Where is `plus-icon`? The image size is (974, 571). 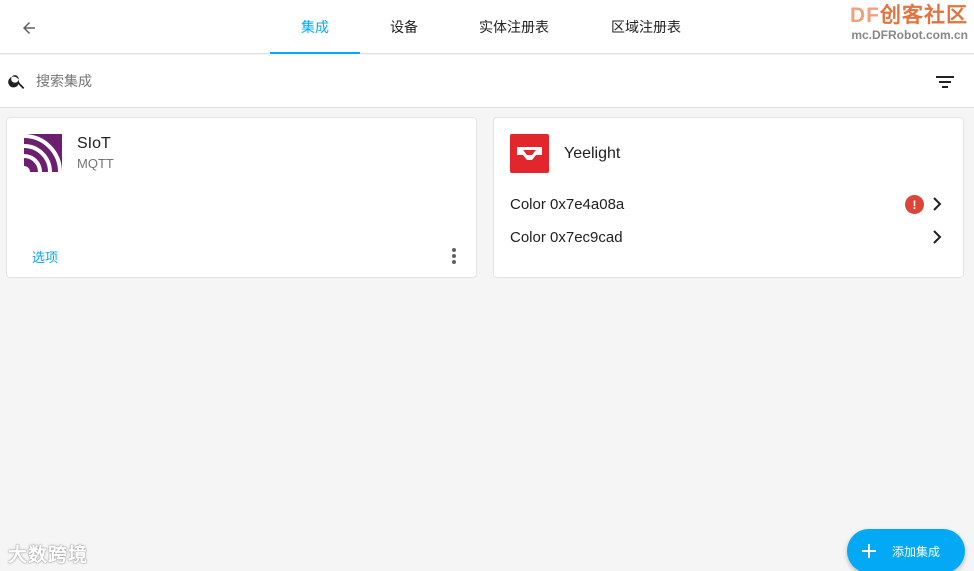 plus-icon is located at coordinates (869, 551).